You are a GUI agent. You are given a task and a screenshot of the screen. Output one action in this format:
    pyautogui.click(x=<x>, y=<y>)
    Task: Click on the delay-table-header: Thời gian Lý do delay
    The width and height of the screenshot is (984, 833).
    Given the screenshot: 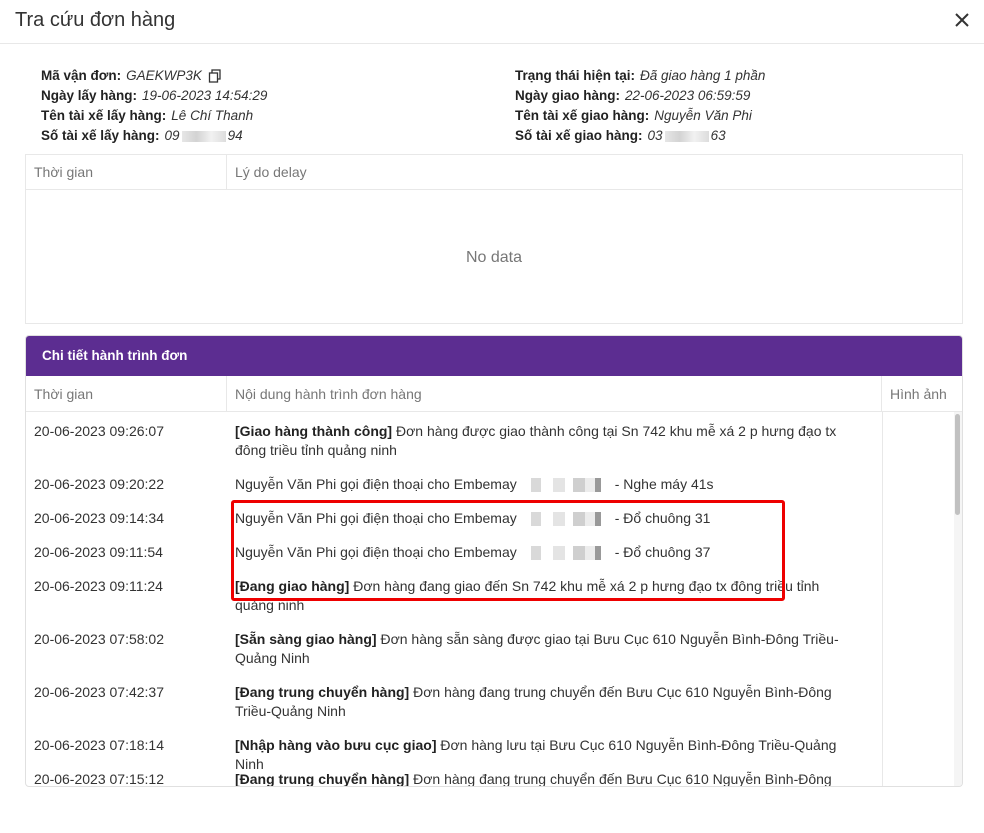 What is the action you would take?
    pyautogui.click(x=494, y=172)
    